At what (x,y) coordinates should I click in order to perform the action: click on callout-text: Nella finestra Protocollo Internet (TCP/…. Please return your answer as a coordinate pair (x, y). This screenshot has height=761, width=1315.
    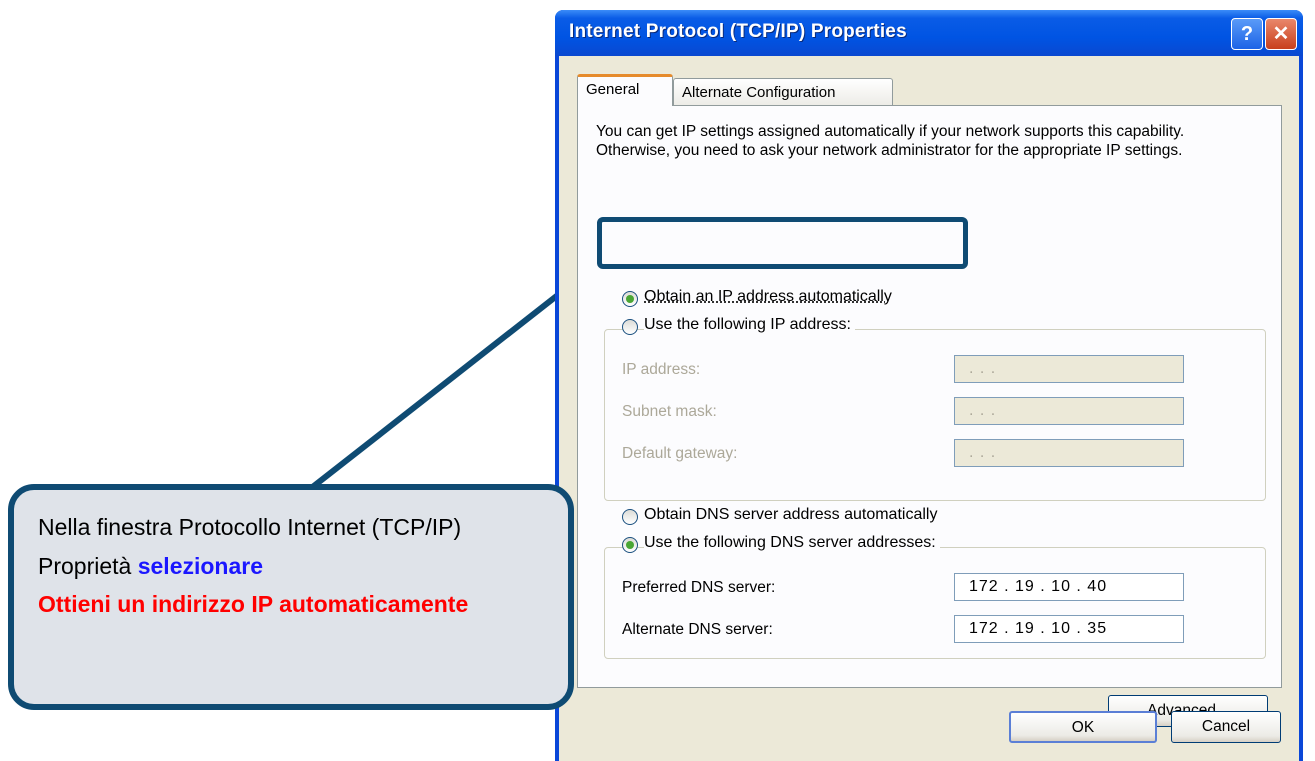
    Looking at the image, I should click on (298, 566).